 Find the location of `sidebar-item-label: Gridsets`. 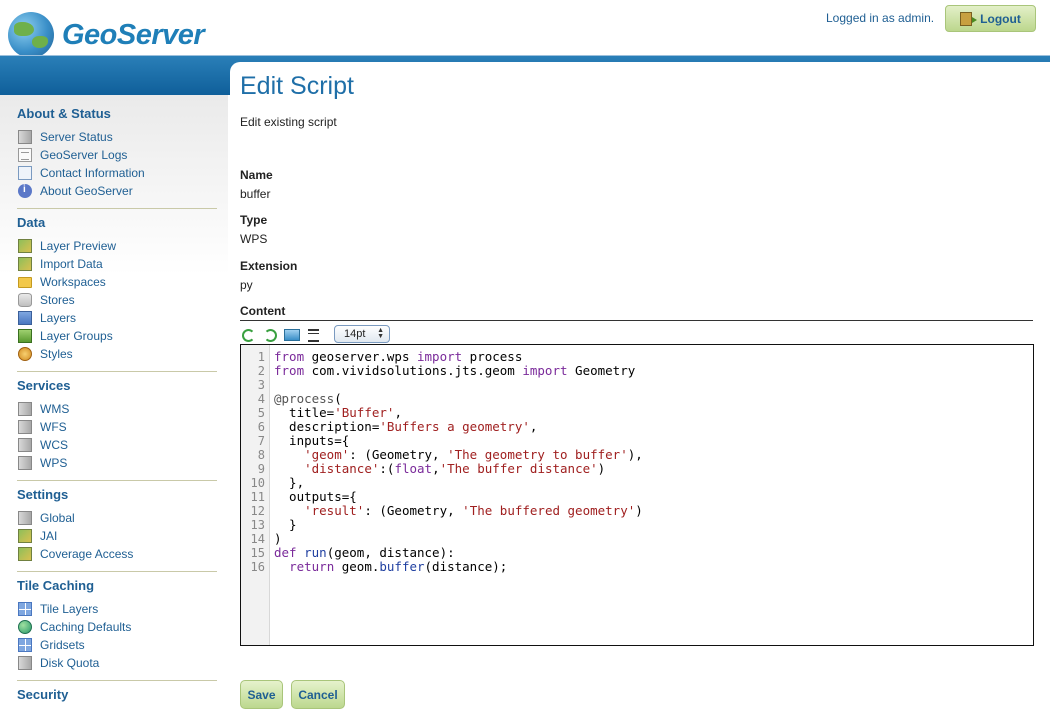

sidebar-item-label: Gridsets is located at coordinates (62, 645).